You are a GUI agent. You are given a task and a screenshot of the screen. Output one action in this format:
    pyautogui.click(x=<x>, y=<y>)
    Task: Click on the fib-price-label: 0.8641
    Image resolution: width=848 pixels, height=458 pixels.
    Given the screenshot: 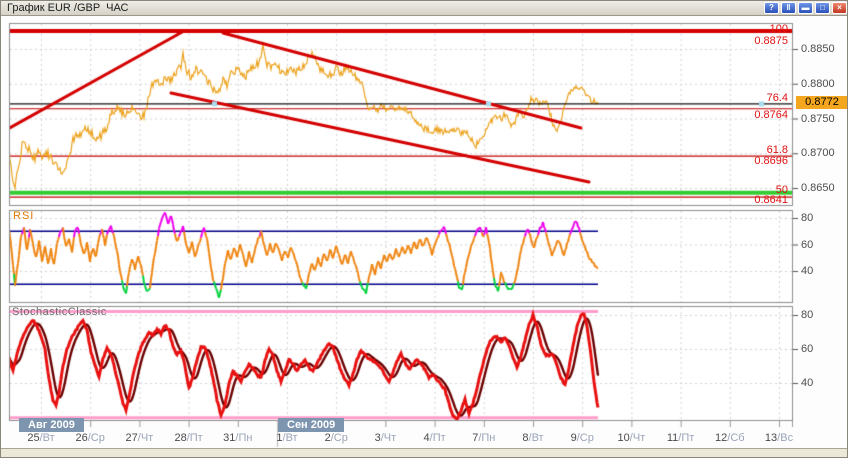 What is the action you would take?
    pyautogui.click(x=771, y=200)
    